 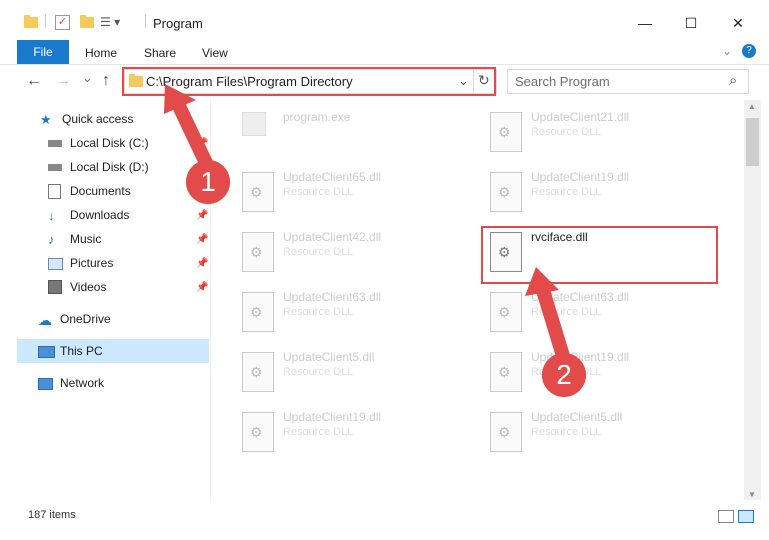 What do you see at coordinates (208, 182) in the screenshot?
I see `step-1-badge: 1` at bounding box center [208, 182].